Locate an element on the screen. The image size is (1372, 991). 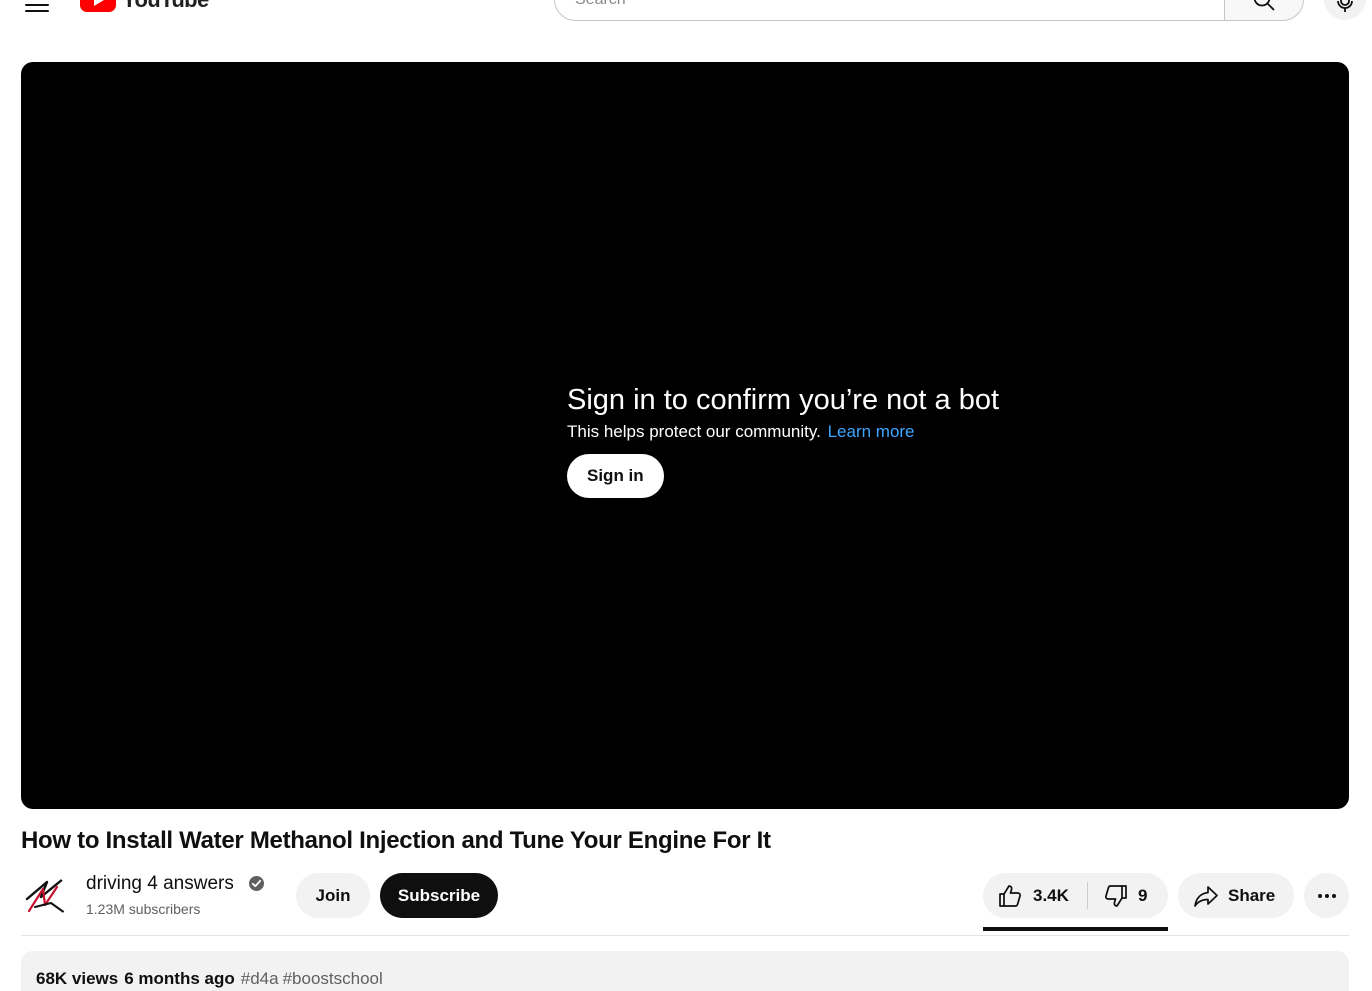
search-button is located at coordinates (1264, 10).